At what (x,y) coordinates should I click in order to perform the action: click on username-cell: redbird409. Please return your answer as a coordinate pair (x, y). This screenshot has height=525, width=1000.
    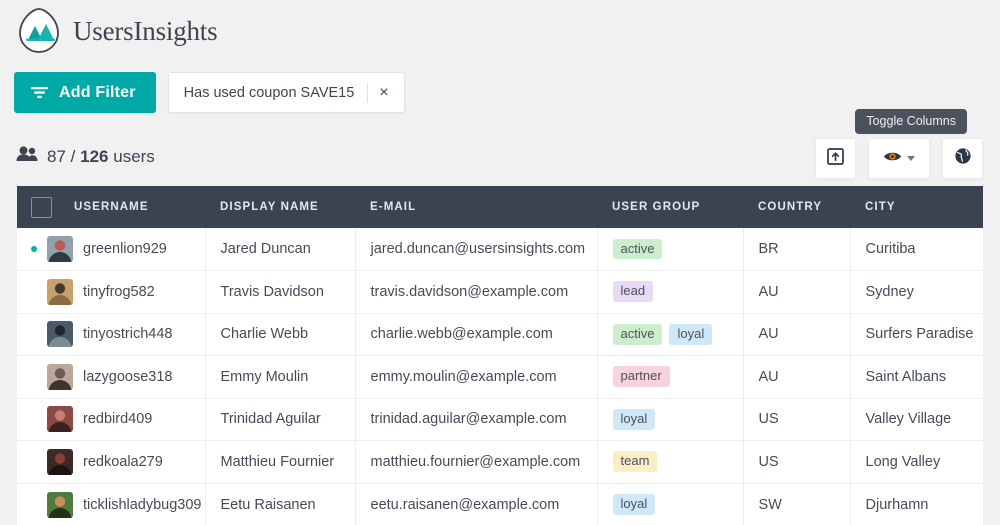
    Looking at the image, I should click on (111, 419).